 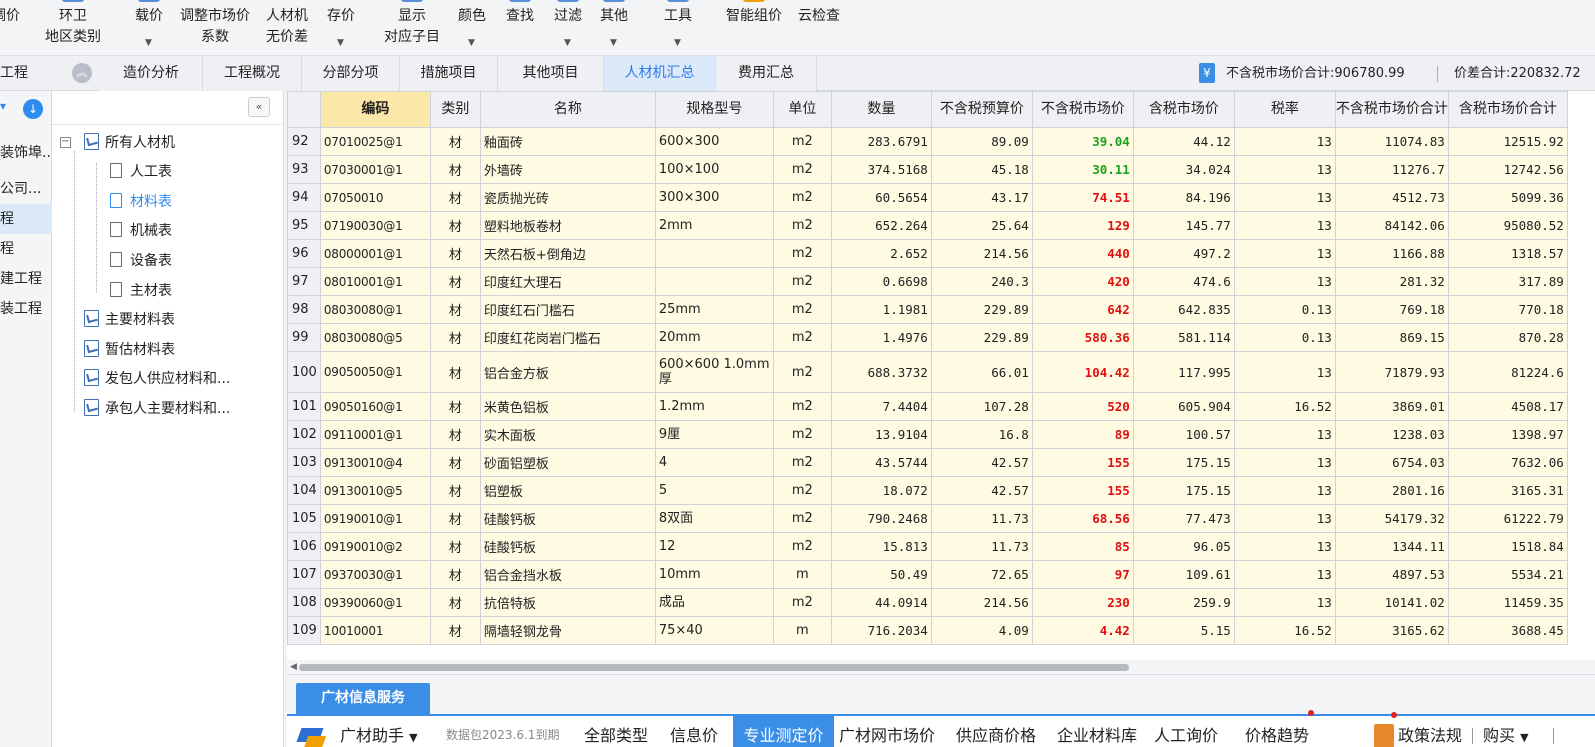 What do you see at coordinates (714, 372) in the screenshot?
I see `spec-cell: 600×600 1.0mm厚` at bounding box center [714, 372].